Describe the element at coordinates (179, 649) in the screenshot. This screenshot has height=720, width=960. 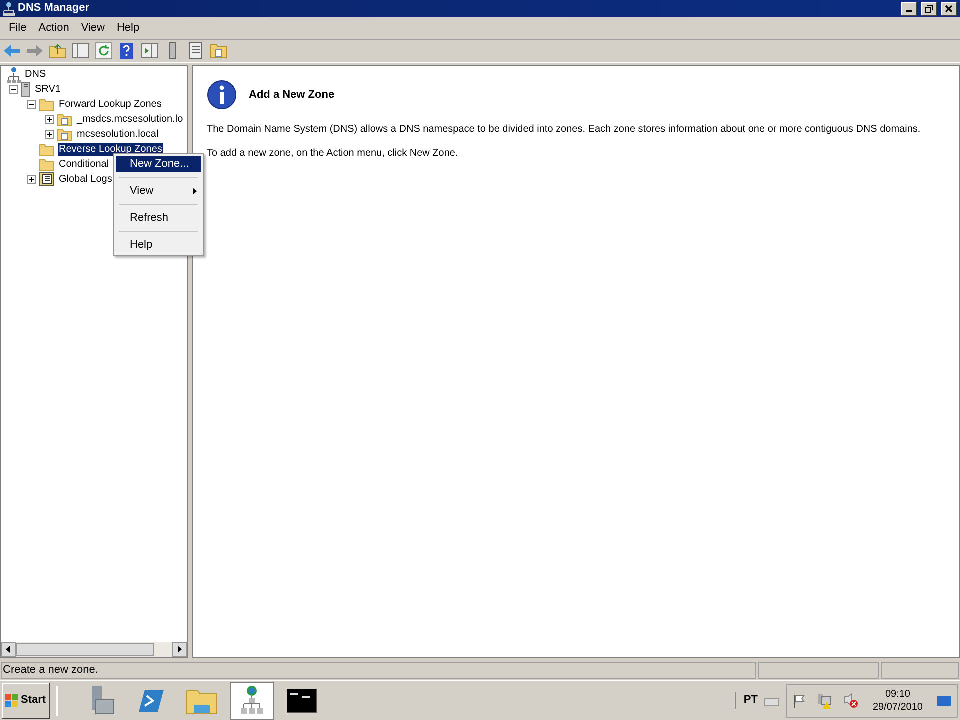
I see `scroll-right-icon` at that location.